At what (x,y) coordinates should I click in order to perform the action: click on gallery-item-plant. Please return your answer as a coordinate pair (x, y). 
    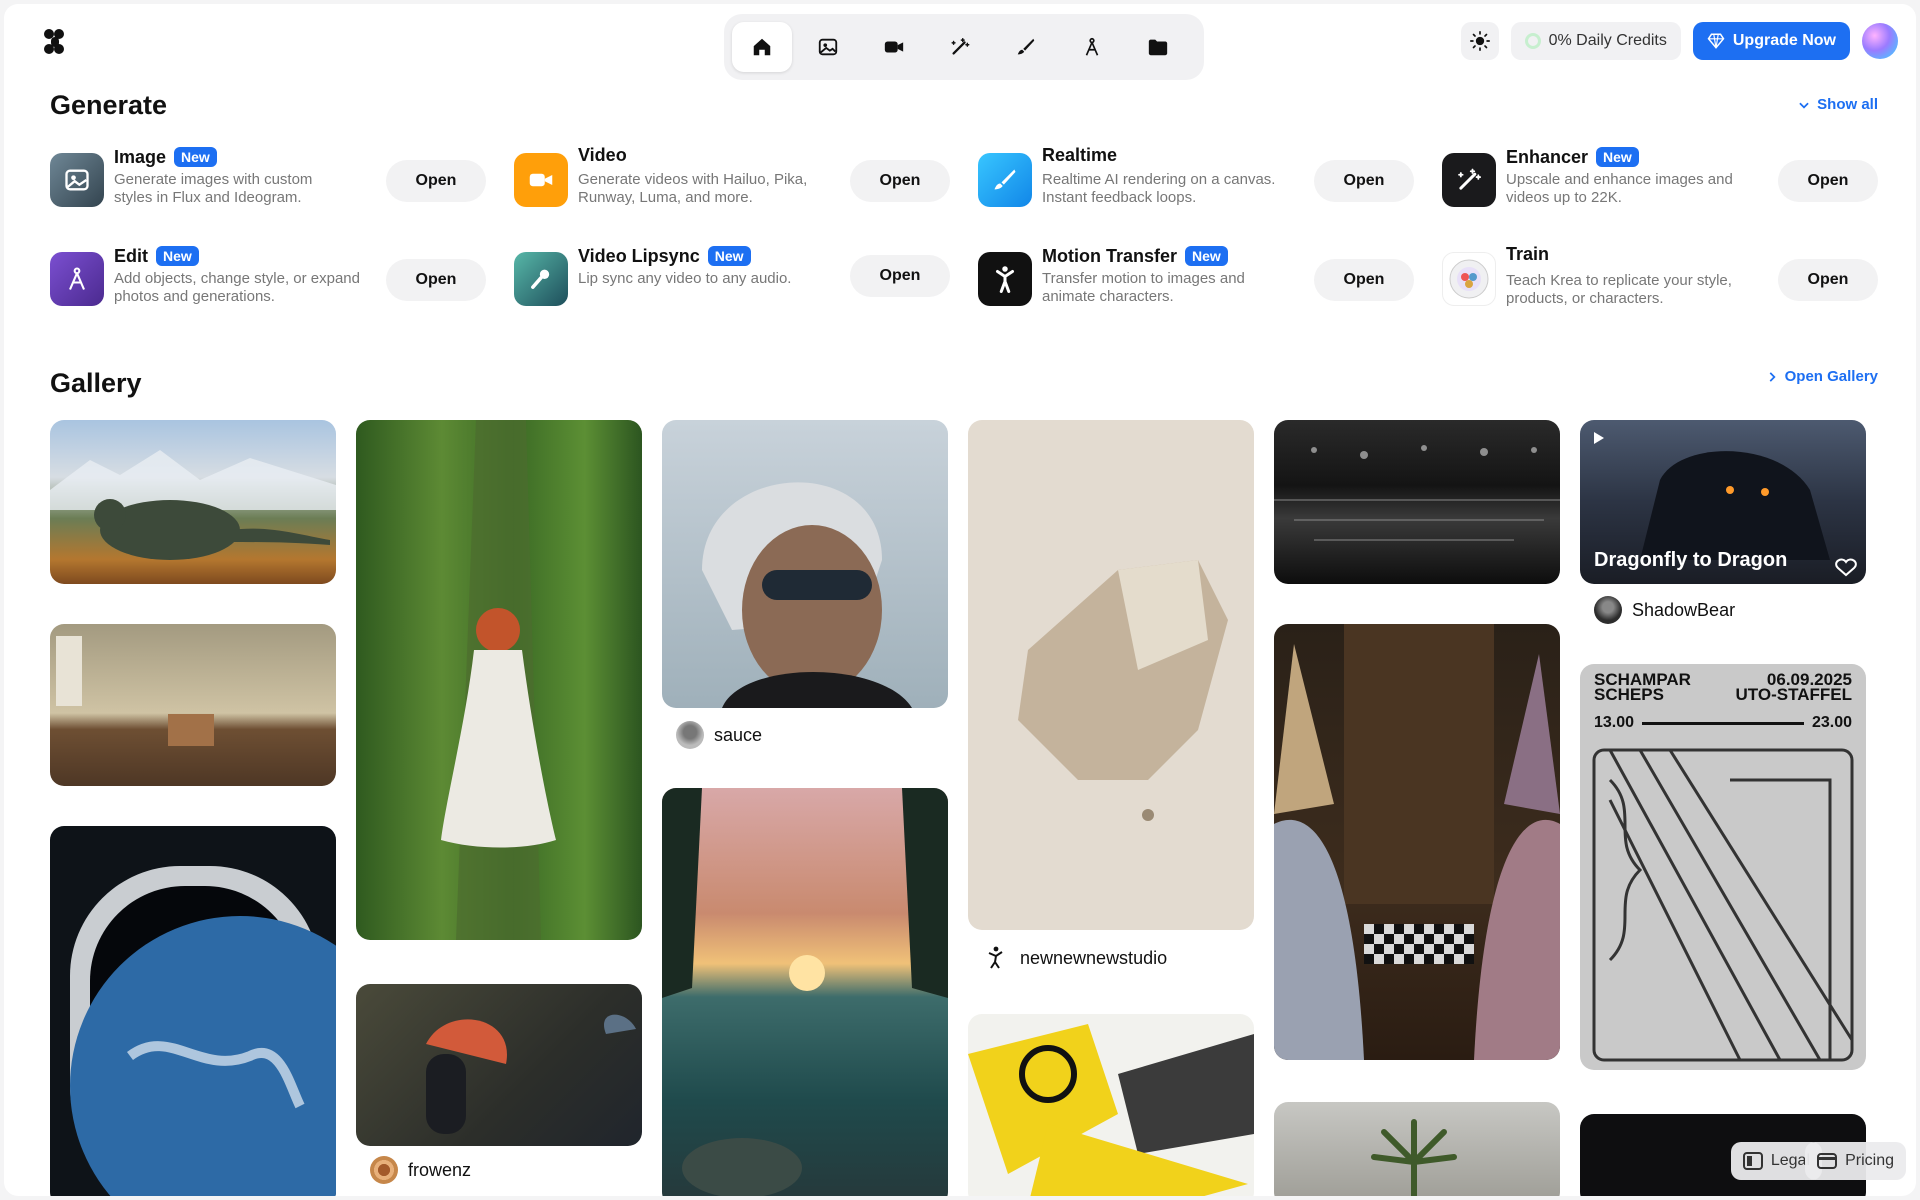
    Looking at the image, I should click on (1417, 1149).